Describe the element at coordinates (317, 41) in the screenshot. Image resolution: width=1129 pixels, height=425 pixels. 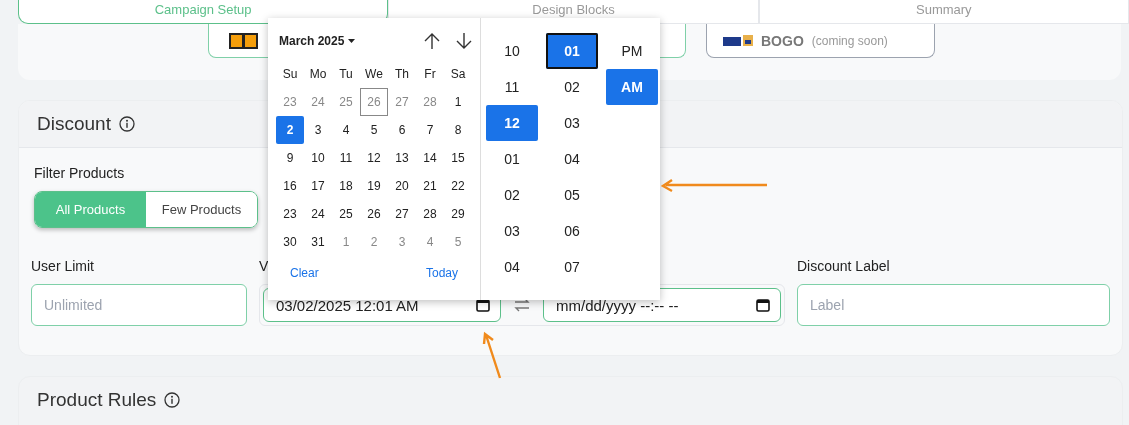
I see `month-dropdown: March 2025` at that location.